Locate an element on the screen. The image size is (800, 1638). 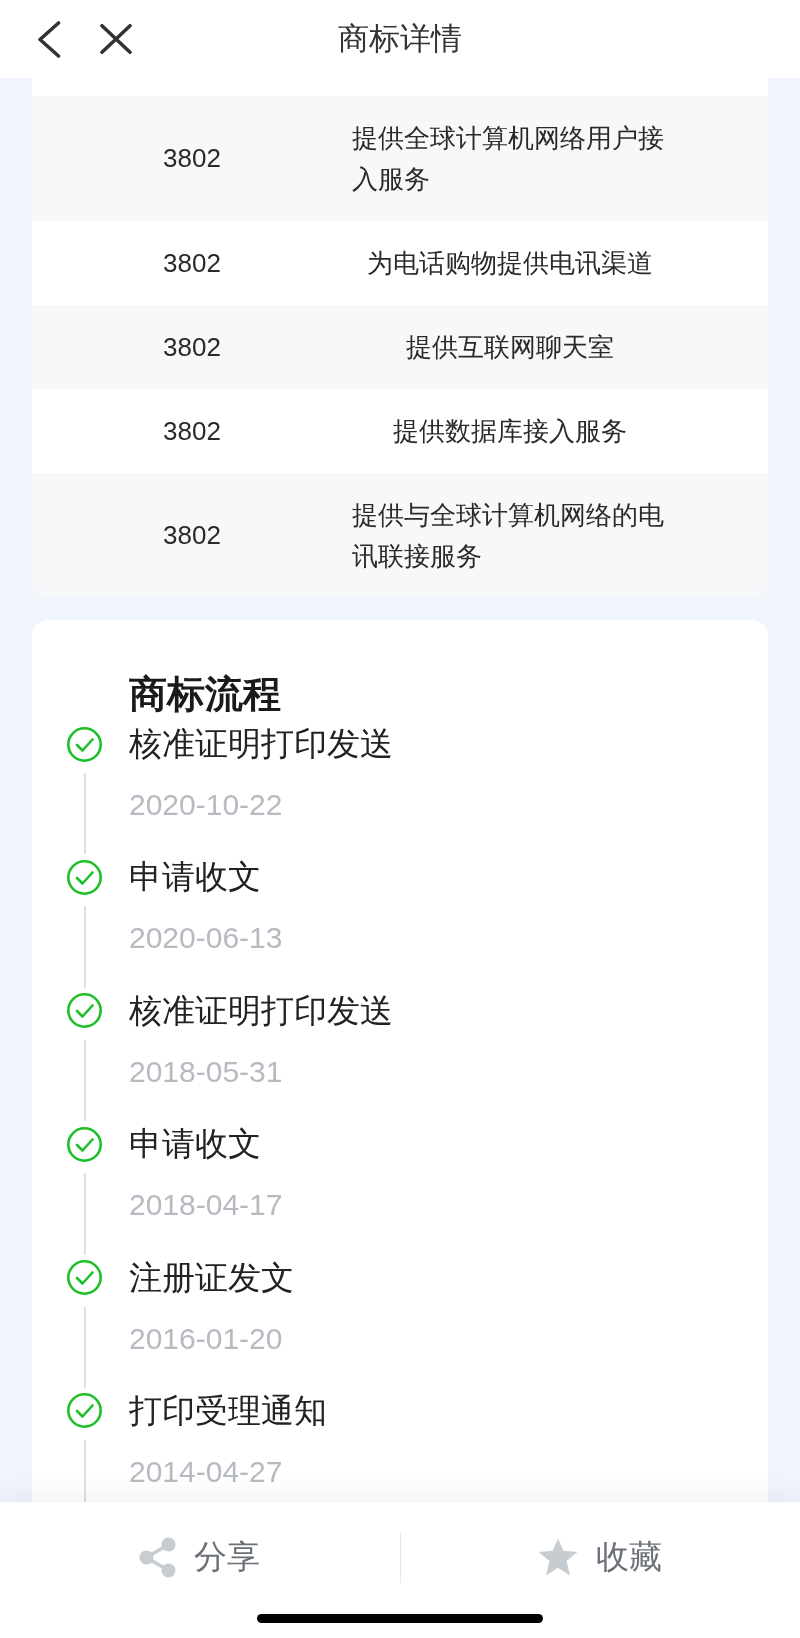
step-date: 2018-04-17 is located at coordinates (206, 1205).